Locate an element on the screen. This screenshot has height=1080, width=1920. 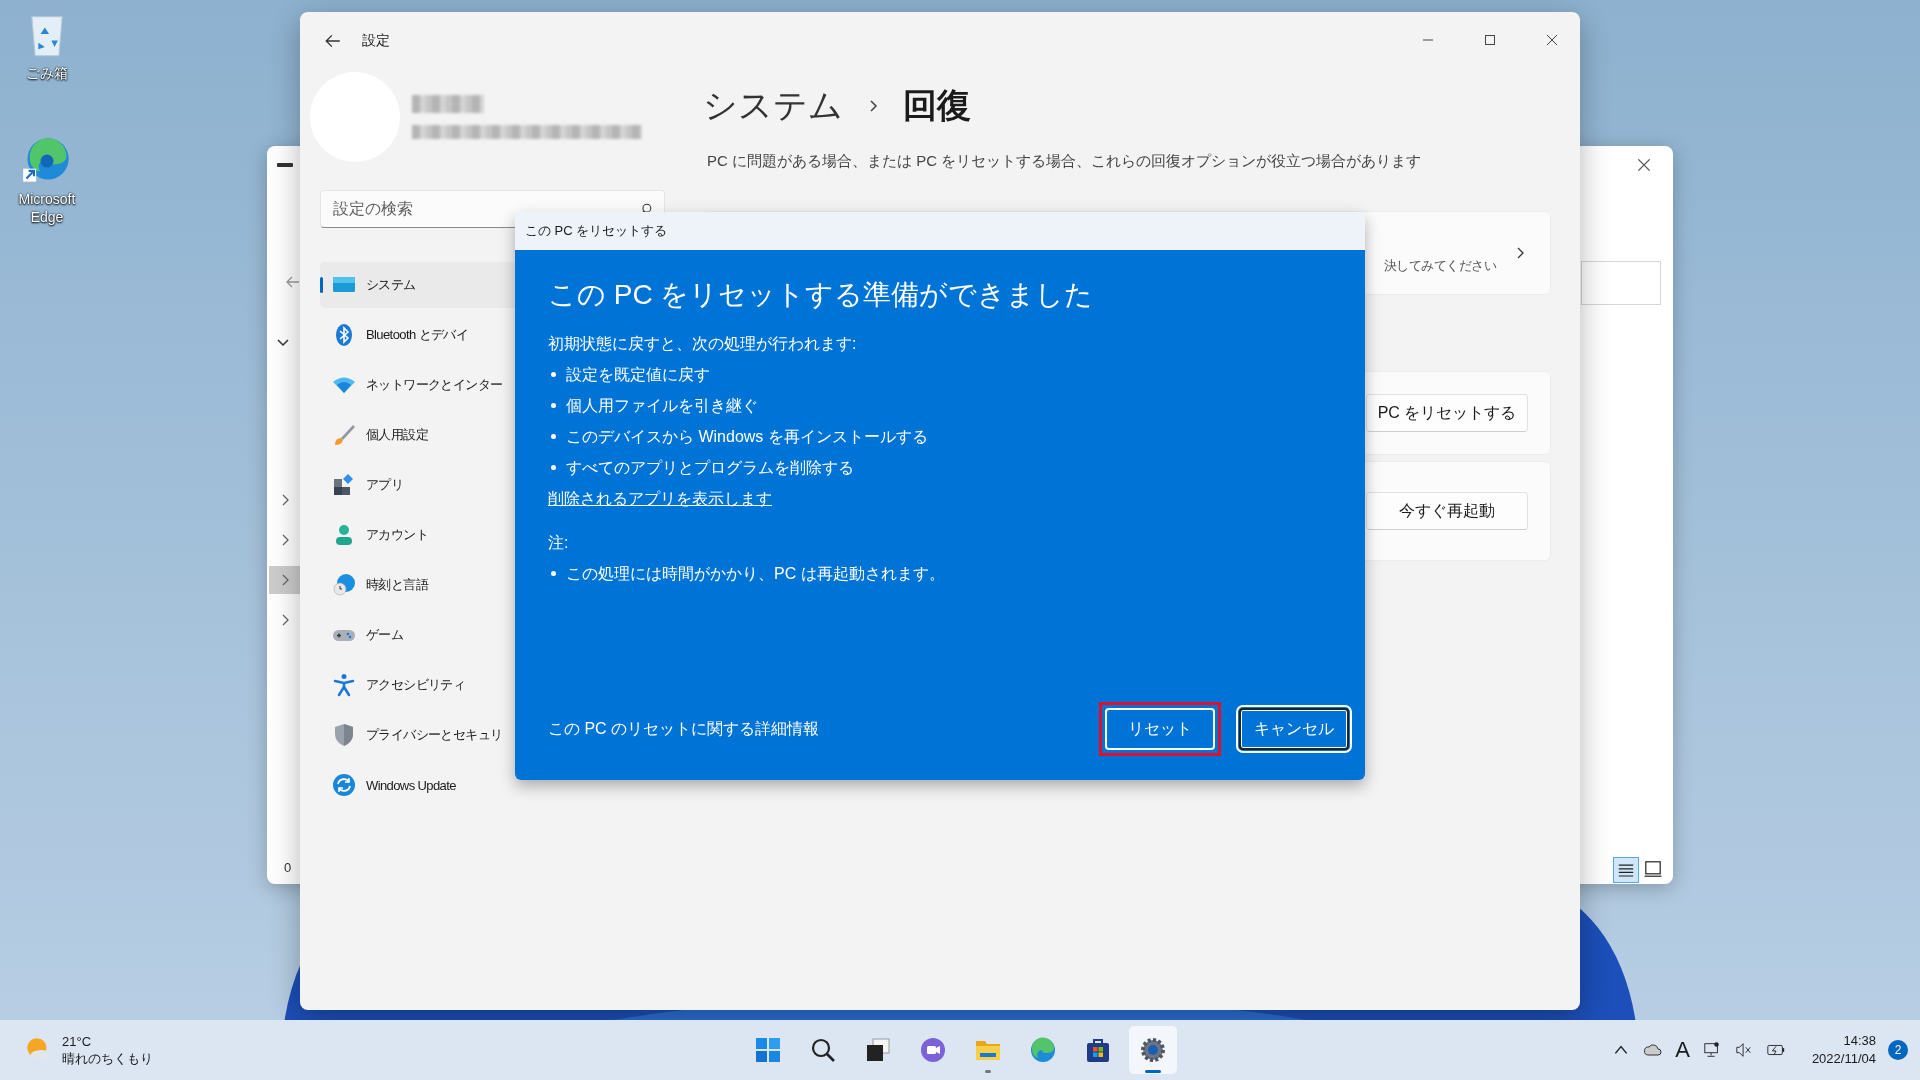
settings-icon is located at coordinates (1152, 1050).